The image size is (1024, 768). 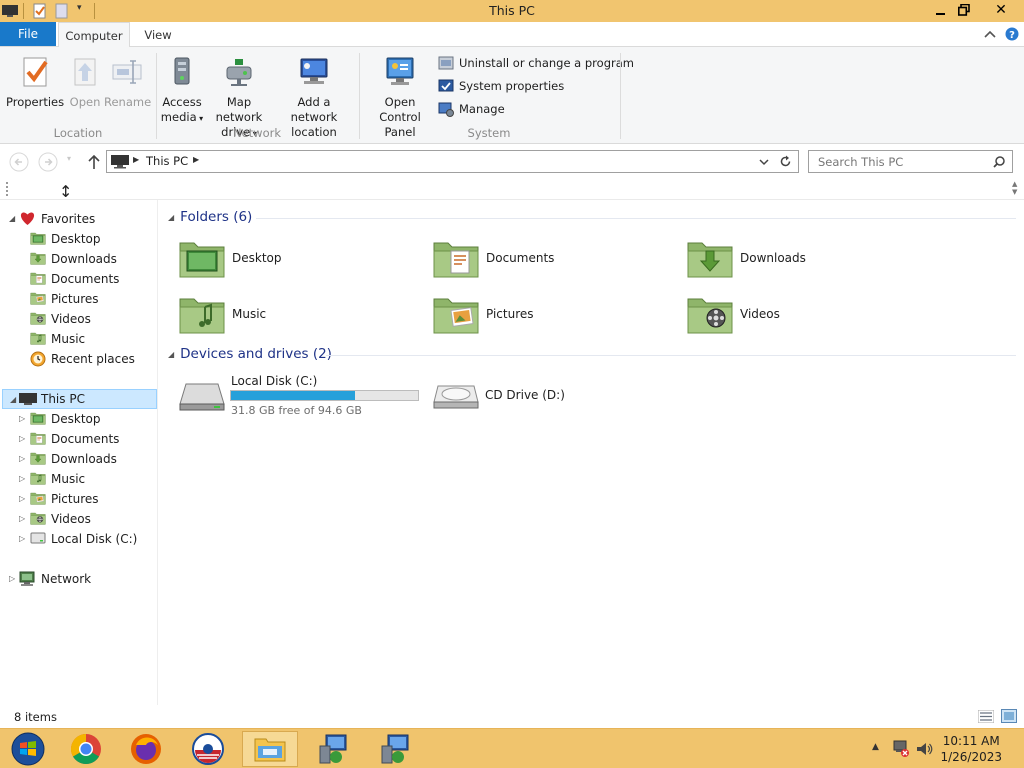 I want to click on taskbar-network-setup, so click(x=334, y=749).